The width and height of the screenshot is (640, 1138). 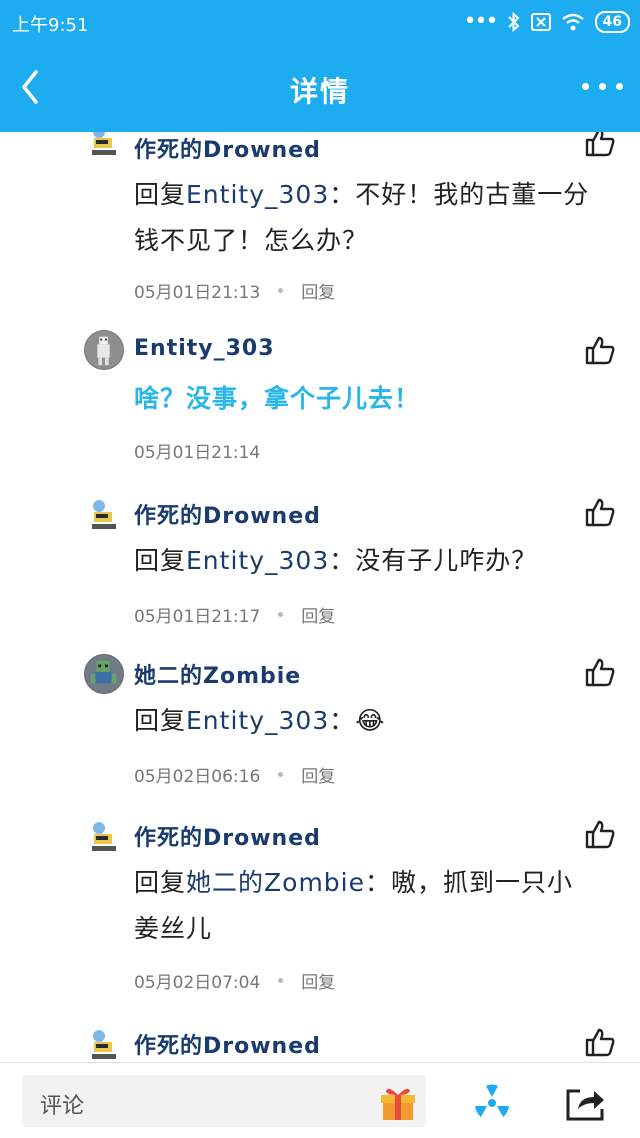 I want to click on bottom-bar: 评论, so click(x=320, y=1100).